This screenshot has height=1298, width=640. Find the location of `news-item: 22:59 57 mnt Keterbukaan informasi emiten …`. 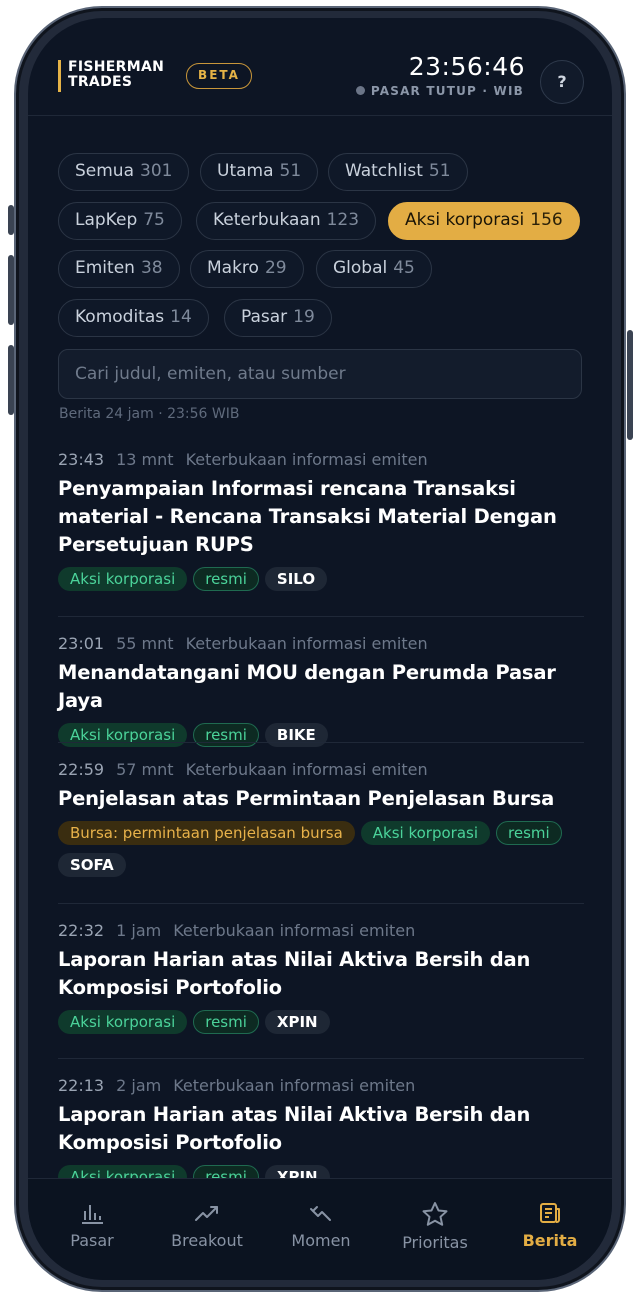

news-item: 22:59 57 mnt Keterbukaan informasi emiten … is located at coordinates (321, 822).